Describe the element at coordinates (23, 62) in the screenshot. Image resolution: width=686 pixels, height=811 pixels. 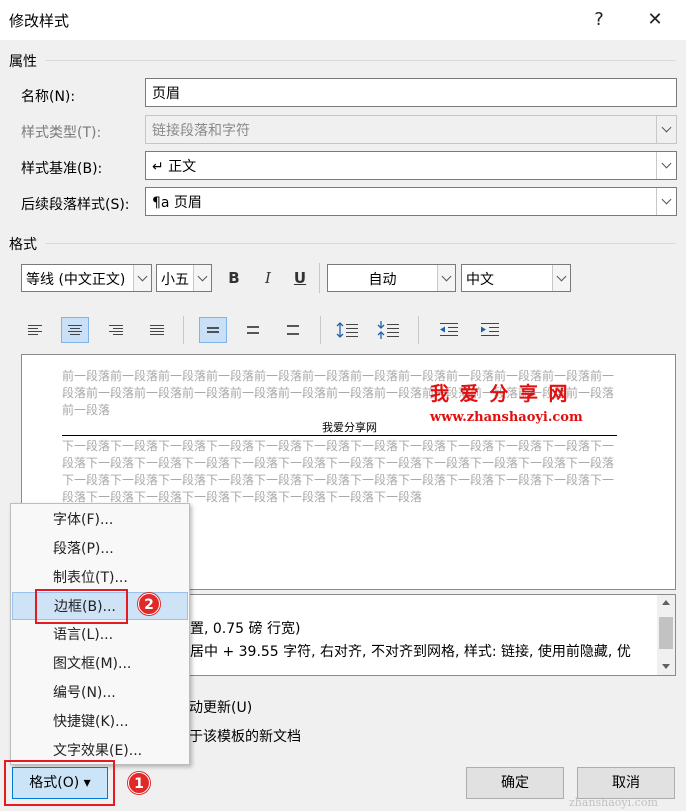
I see `properties-section-label: 属性` at that location.